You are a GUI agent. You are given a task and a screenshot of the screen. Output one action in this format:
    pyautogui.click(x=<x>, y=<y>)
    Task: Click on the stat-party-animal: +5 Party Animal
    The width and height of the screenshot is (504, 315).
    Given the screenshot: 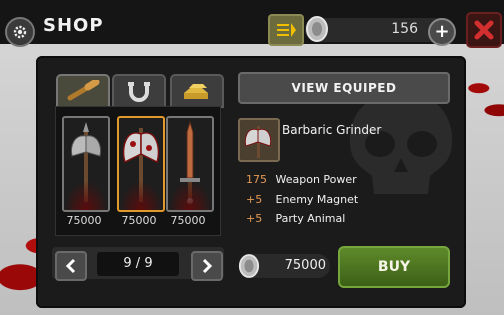 What is the action you would take?
    pyautogui.click(x=295, y=218)
    